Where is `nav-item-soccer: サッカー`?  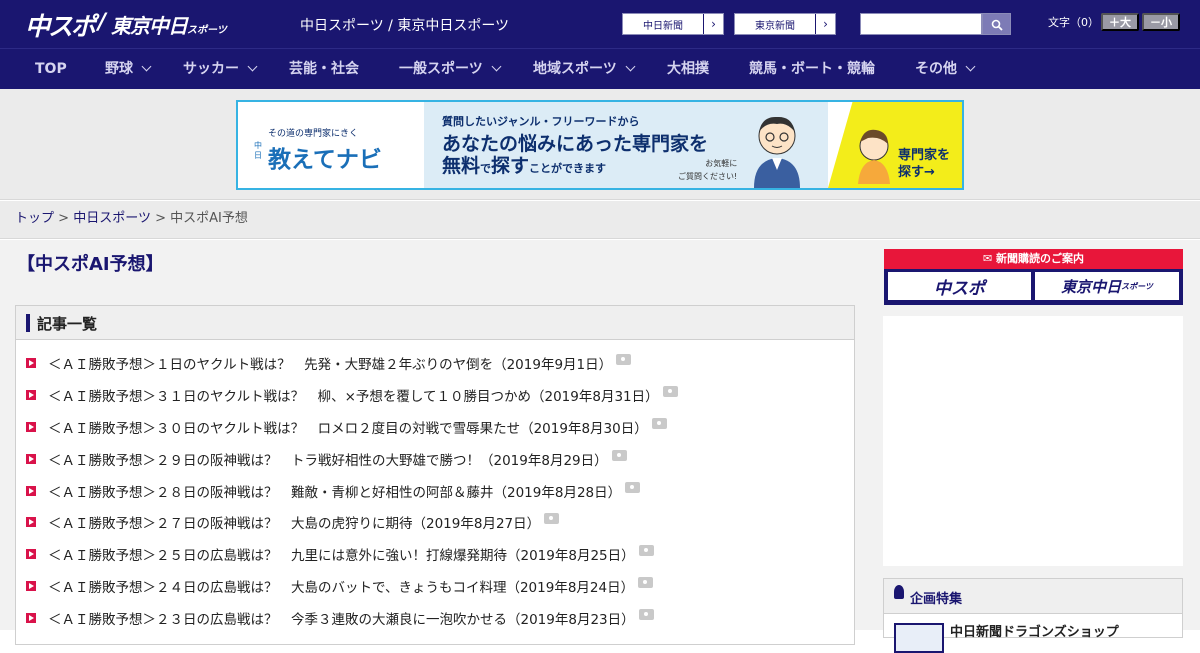
nav-item-soccer: サッカー is located at coordinates (220, 69).